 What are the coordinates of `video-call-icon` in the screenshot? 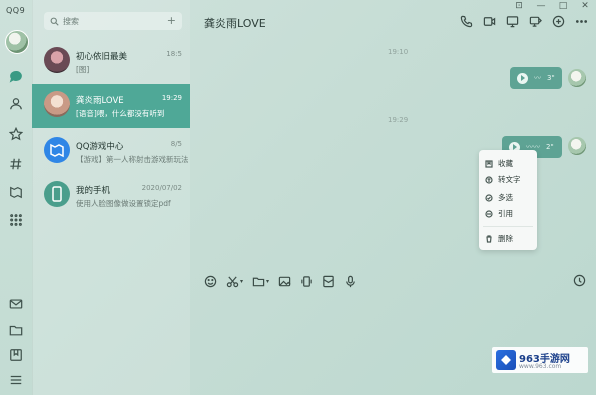 It's located at (489, 21).